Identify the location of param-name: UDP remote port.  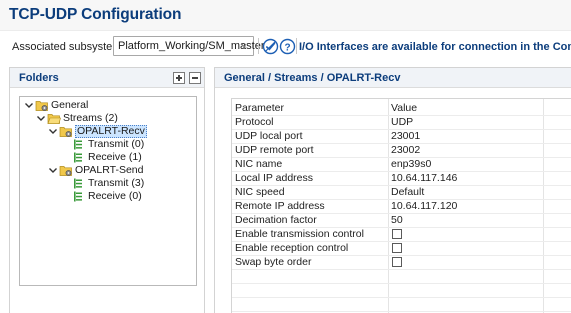
(274, 150).